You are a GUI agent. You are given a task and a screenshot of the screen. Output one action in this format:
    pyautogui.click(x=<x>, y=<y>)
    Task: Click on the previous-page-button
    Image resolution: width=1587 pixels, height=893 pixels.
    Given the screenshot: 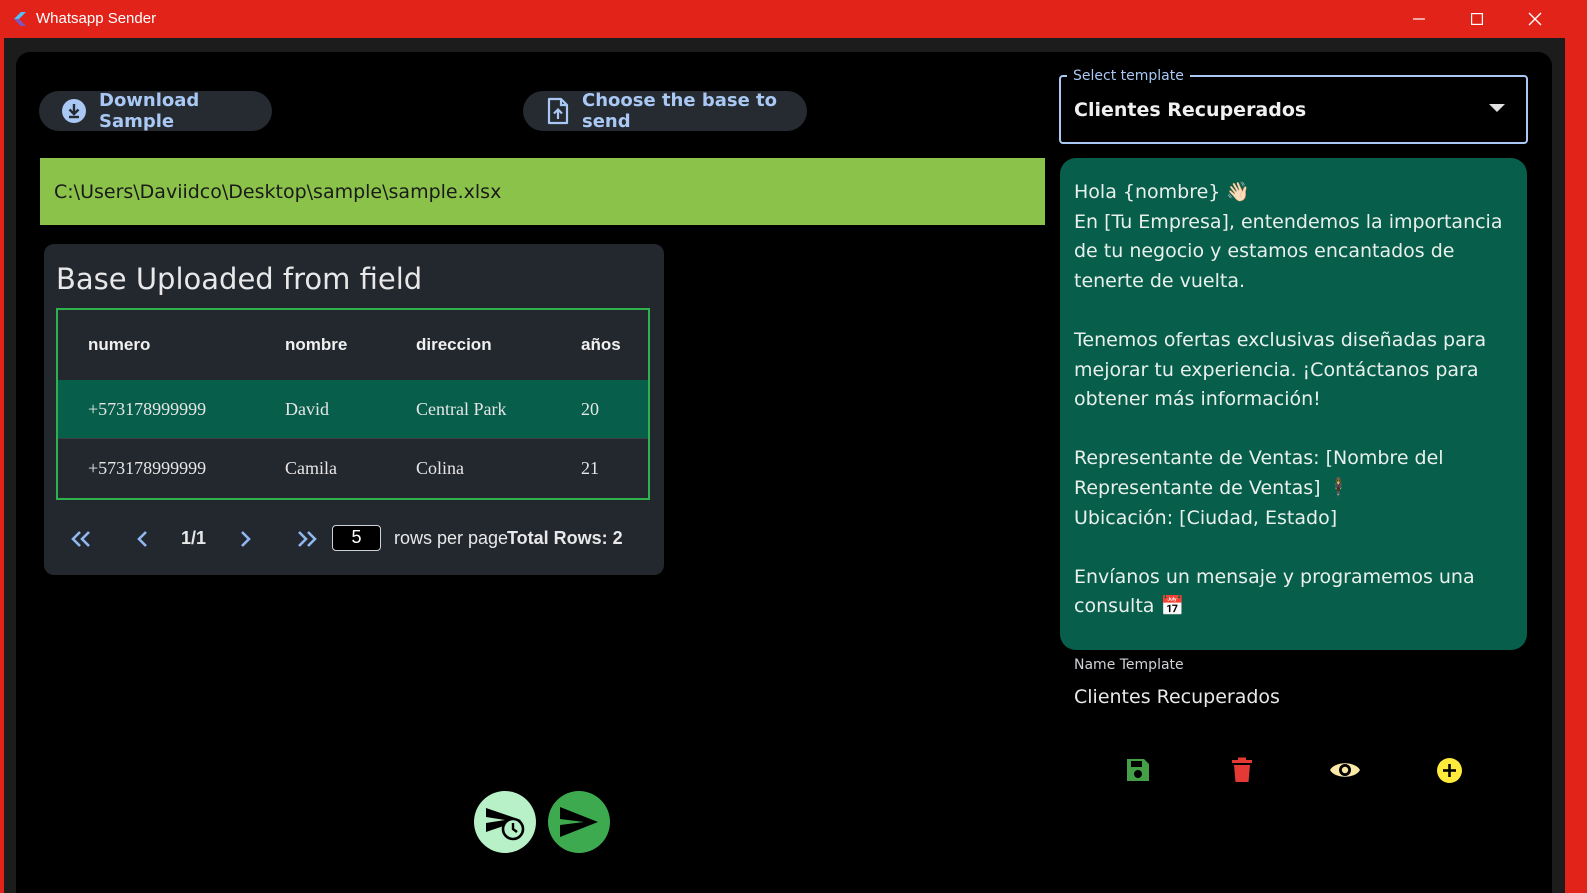 What is the action you would take?
    pyautogui.click(x=143, y=539)
    